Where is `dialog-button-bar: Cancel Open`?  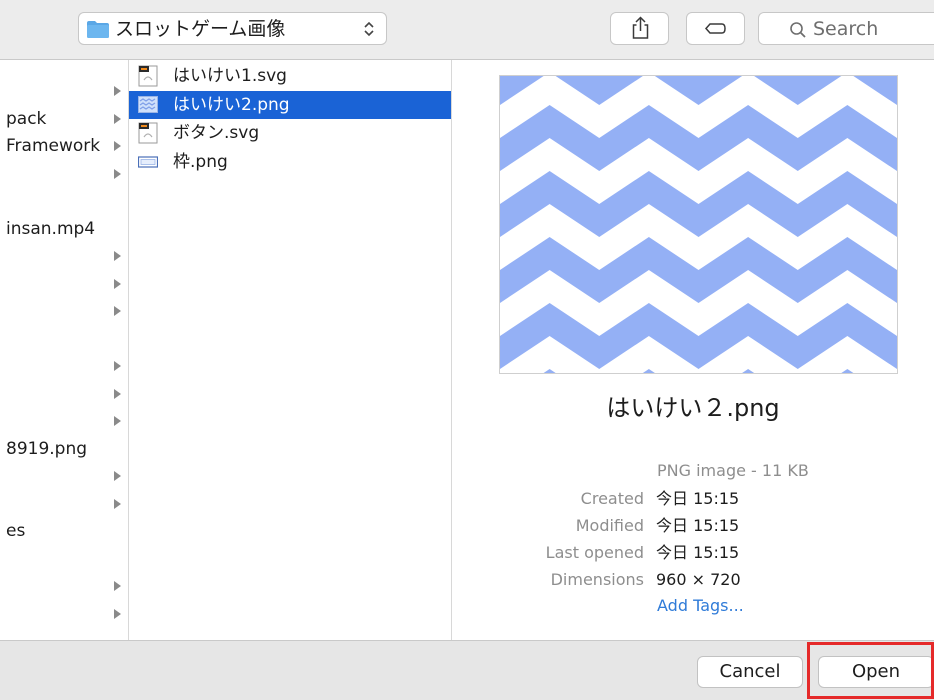 dialog-button-bar: Cancel Open is located at coordinates (467, 670).